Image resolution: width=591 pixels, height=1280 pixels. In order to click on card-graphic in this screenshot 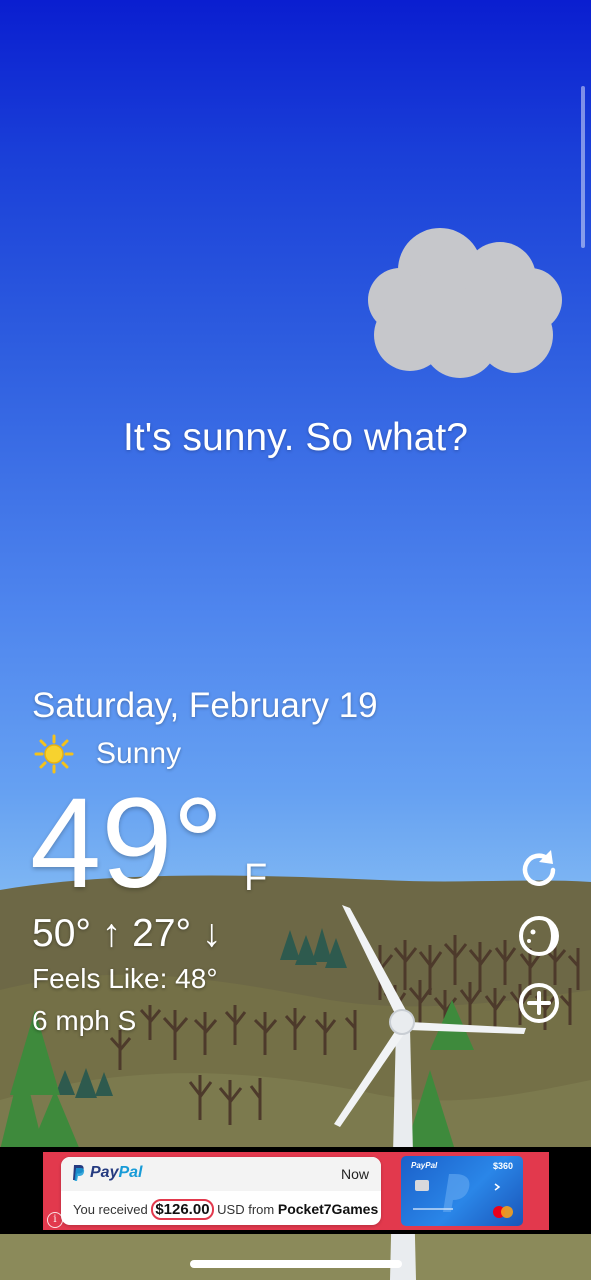, I will do `click(463, 1196)`.